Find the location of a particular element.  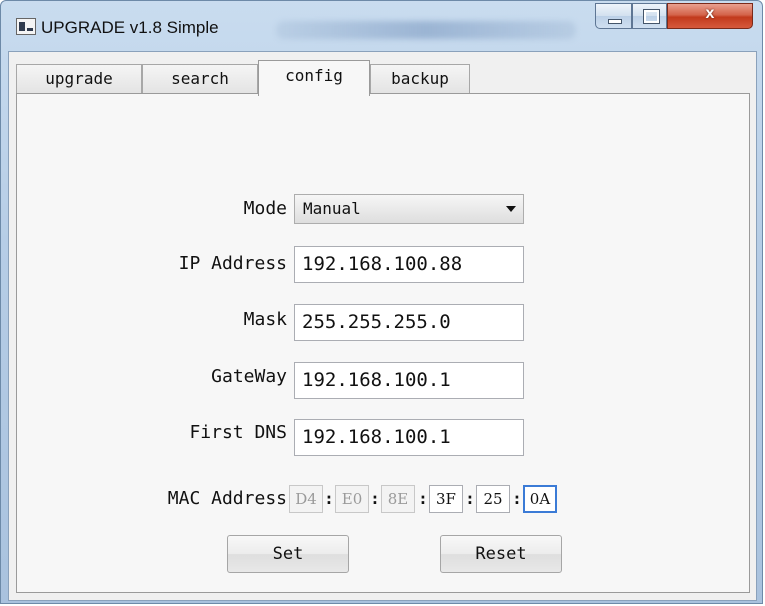

close-button: x is located at coordinates (710, 16).